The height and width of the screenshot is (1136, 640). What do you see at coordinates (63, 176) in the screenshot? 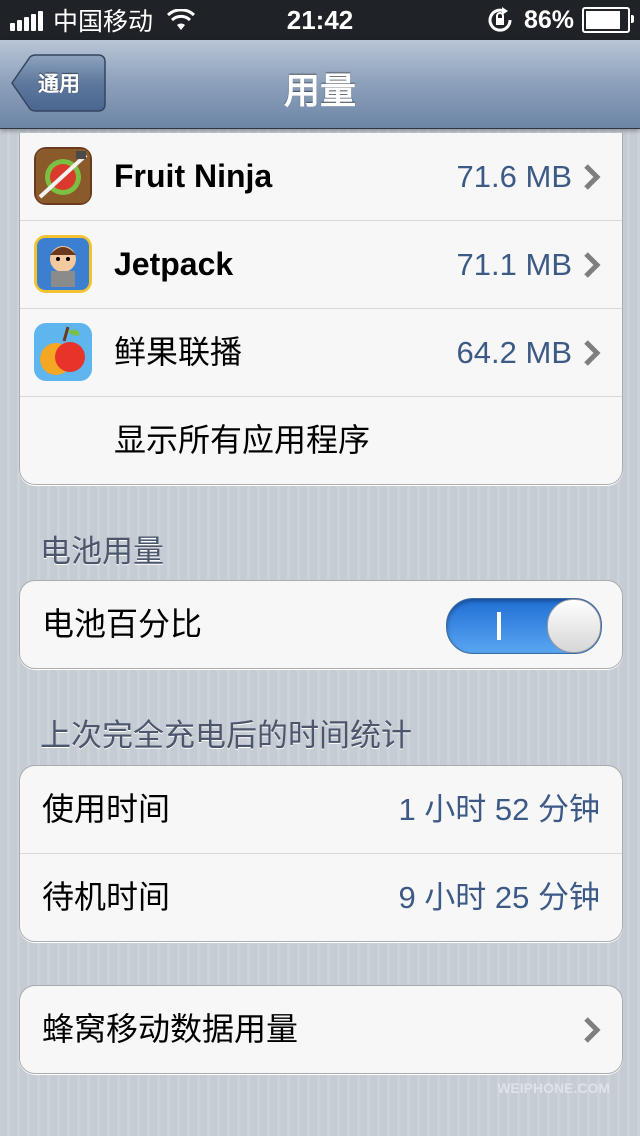
I see `fruit-ninja-icon` at bounding box center [63, 176].